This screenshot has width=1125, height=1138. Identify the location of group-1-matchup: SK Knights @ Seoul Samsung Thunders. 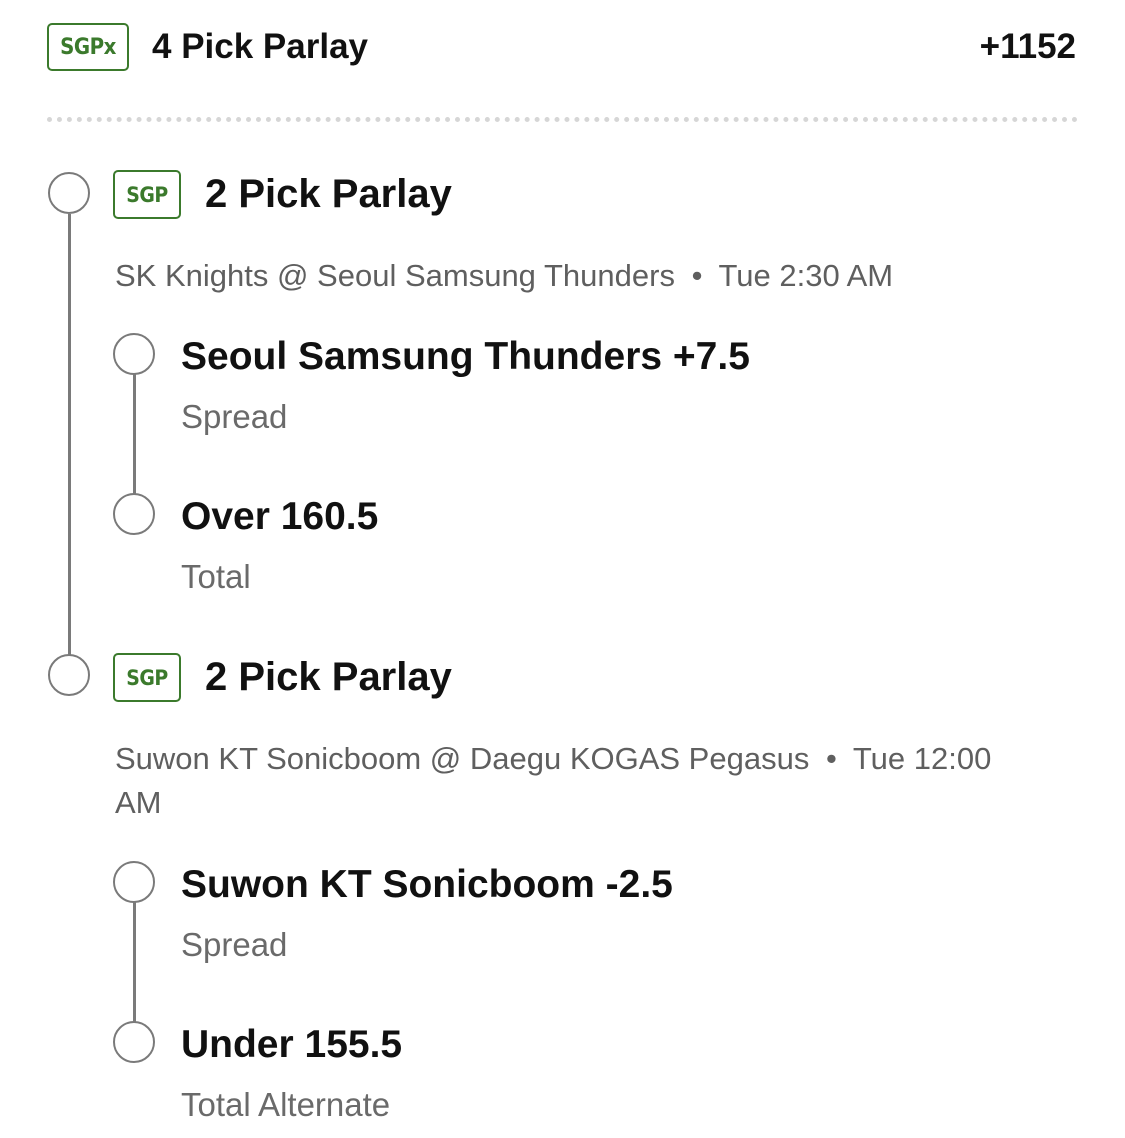
(395, 275).